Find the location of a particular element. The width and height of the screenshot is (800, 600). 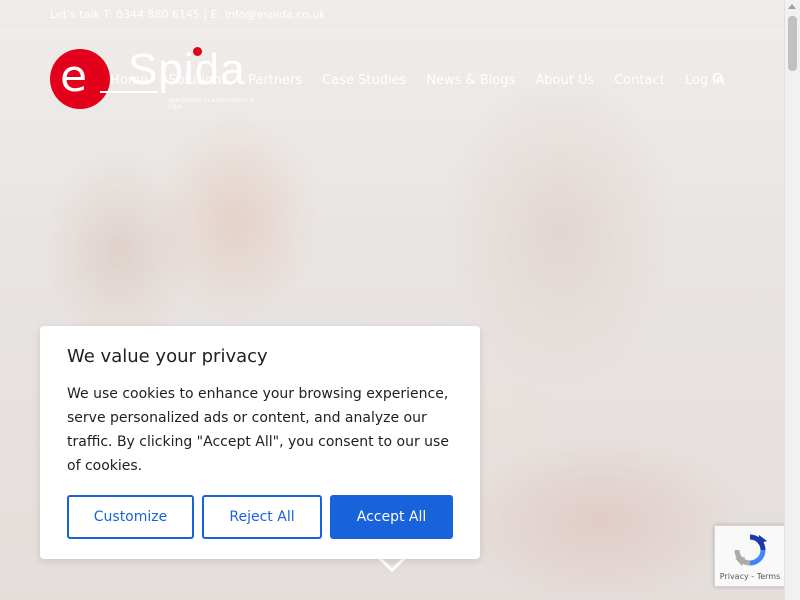

reject-all-button: Reject All is located at coordinates (262, 517).